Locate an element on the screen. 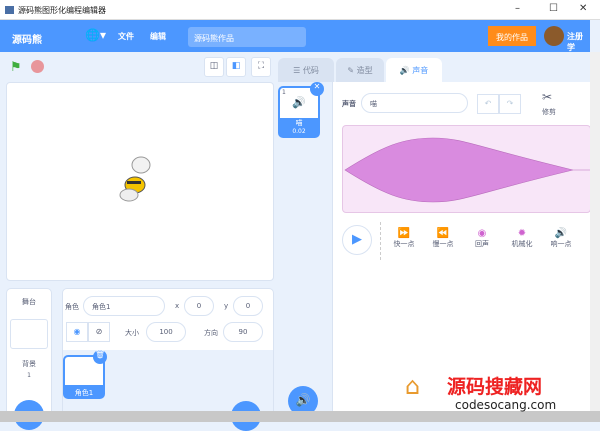 The image size is (600, 431). sprite-item-name: 角色1 is located at coordinates (84, 393).